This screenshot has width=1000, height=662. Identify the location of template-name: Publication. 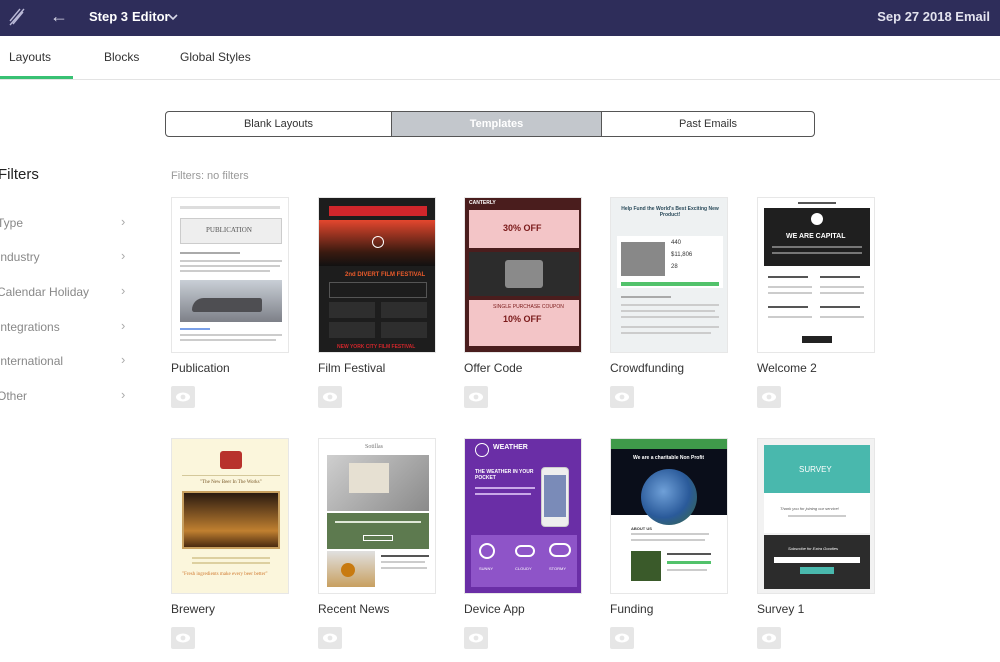
(200, 368).